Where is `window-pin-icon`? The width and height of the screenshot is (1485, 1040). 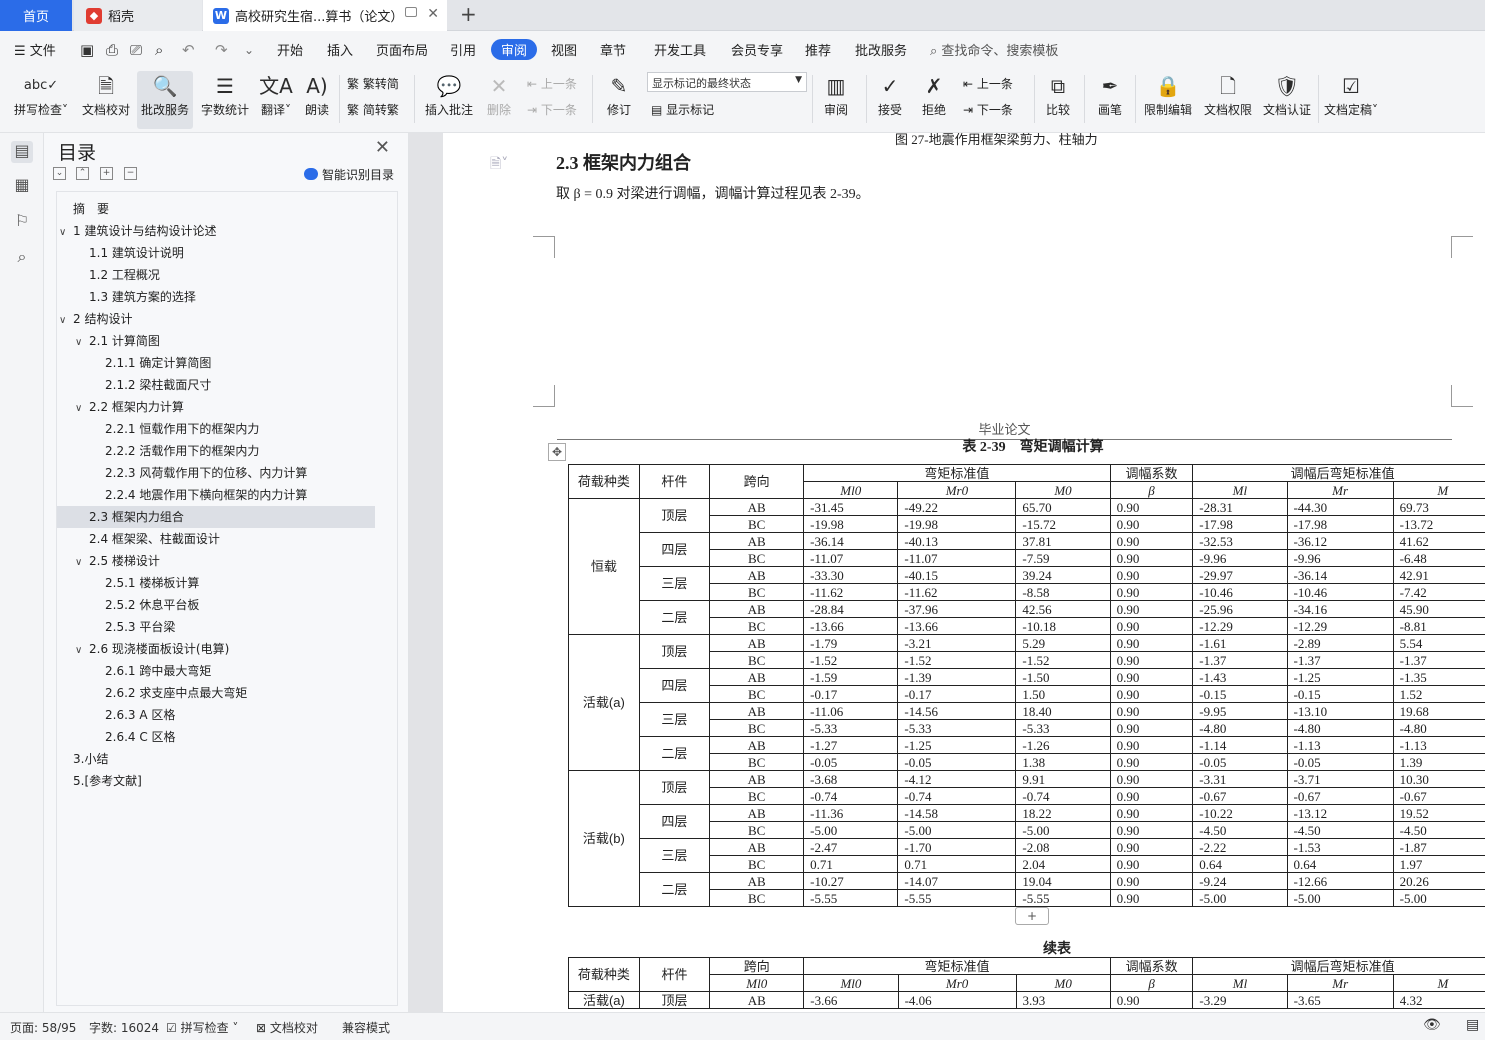 window-pin-icon is located at coordinates (411, 12).